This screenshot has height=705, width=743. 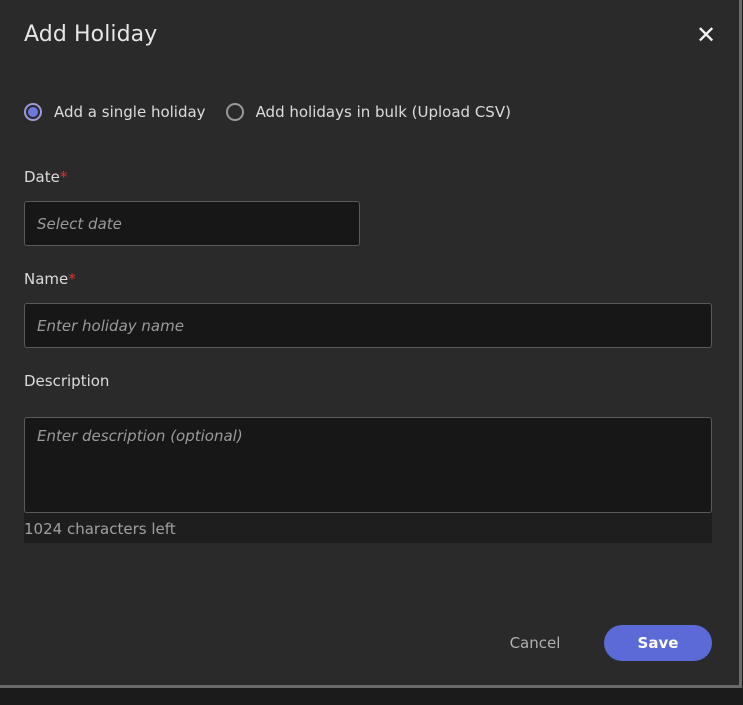 What do you see at coordinates (46, 279) in the screenshot?
I see `name-label-text: Name` at bounding box center [46, 279].